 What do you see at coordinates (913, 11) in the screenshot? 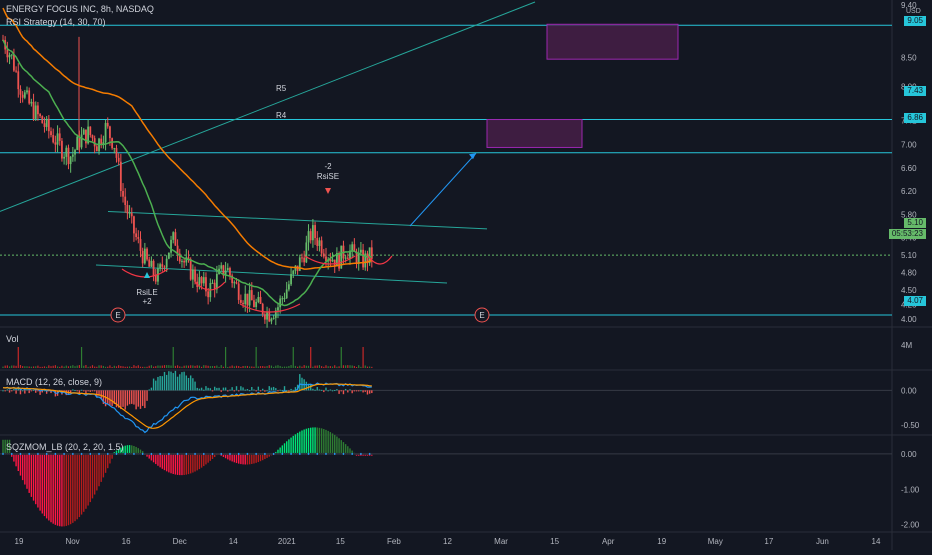
I see `currency-label: USD` at bounding box center [913, 11].